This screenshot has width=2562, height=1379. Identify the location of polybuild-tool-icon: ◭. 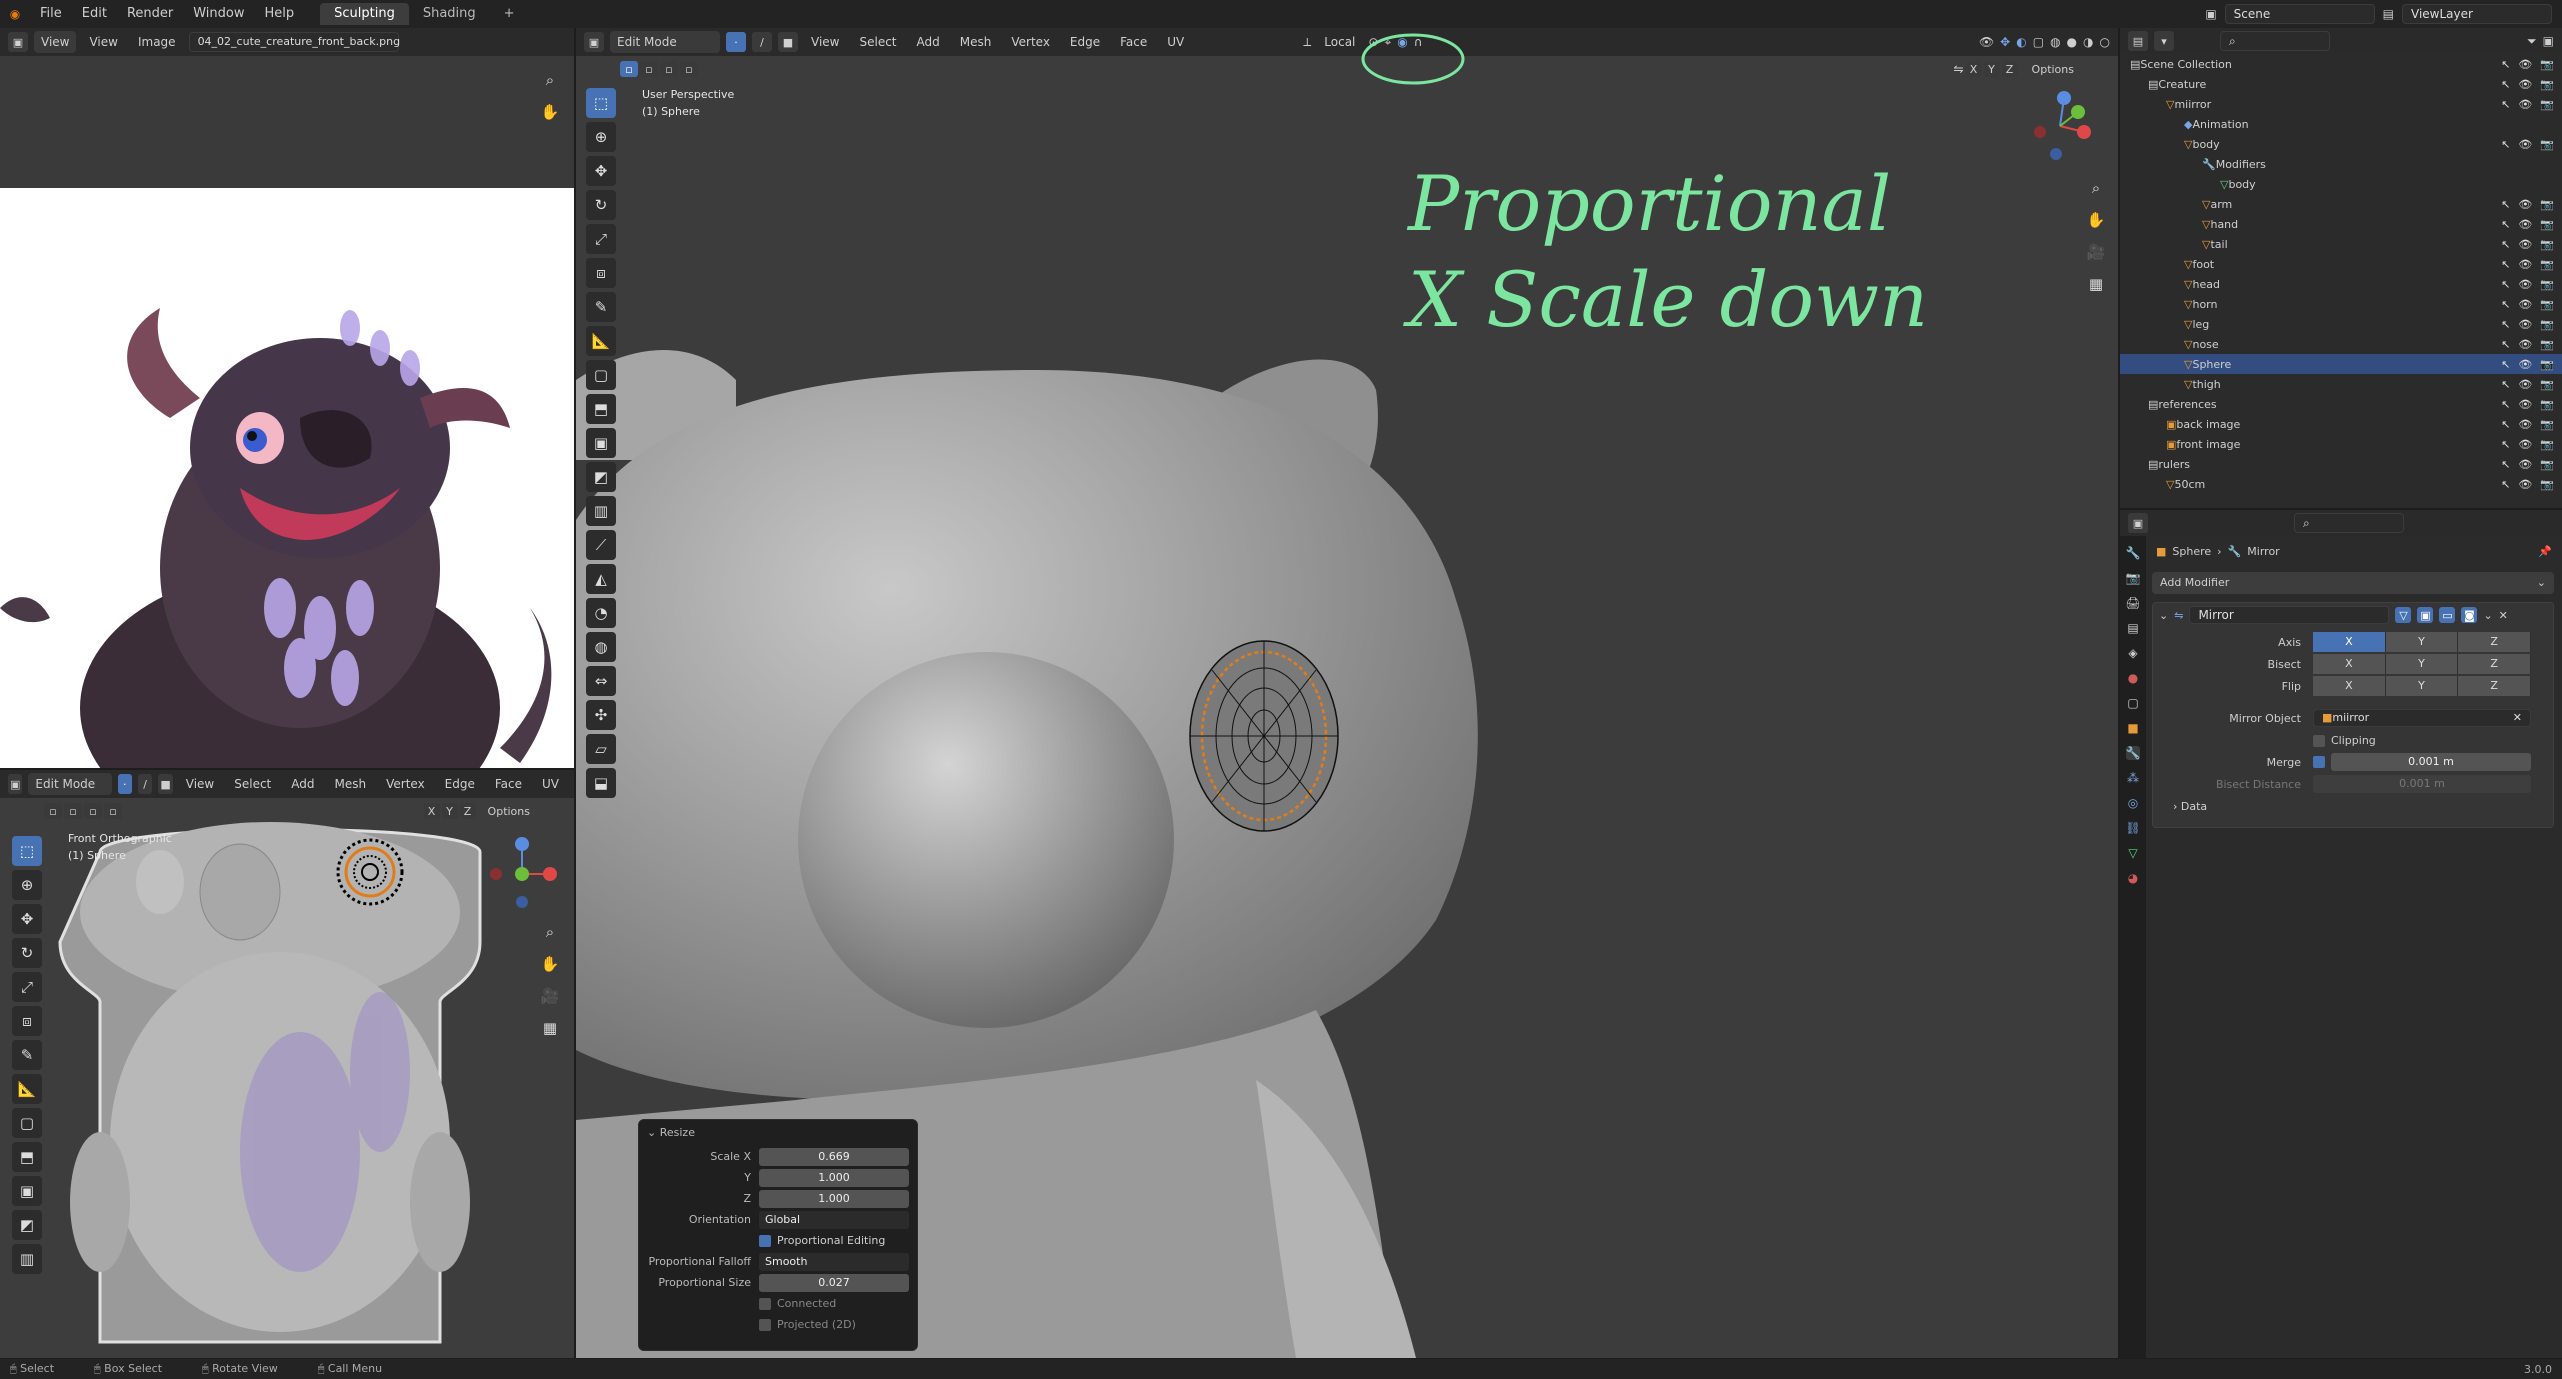
(601, 579).